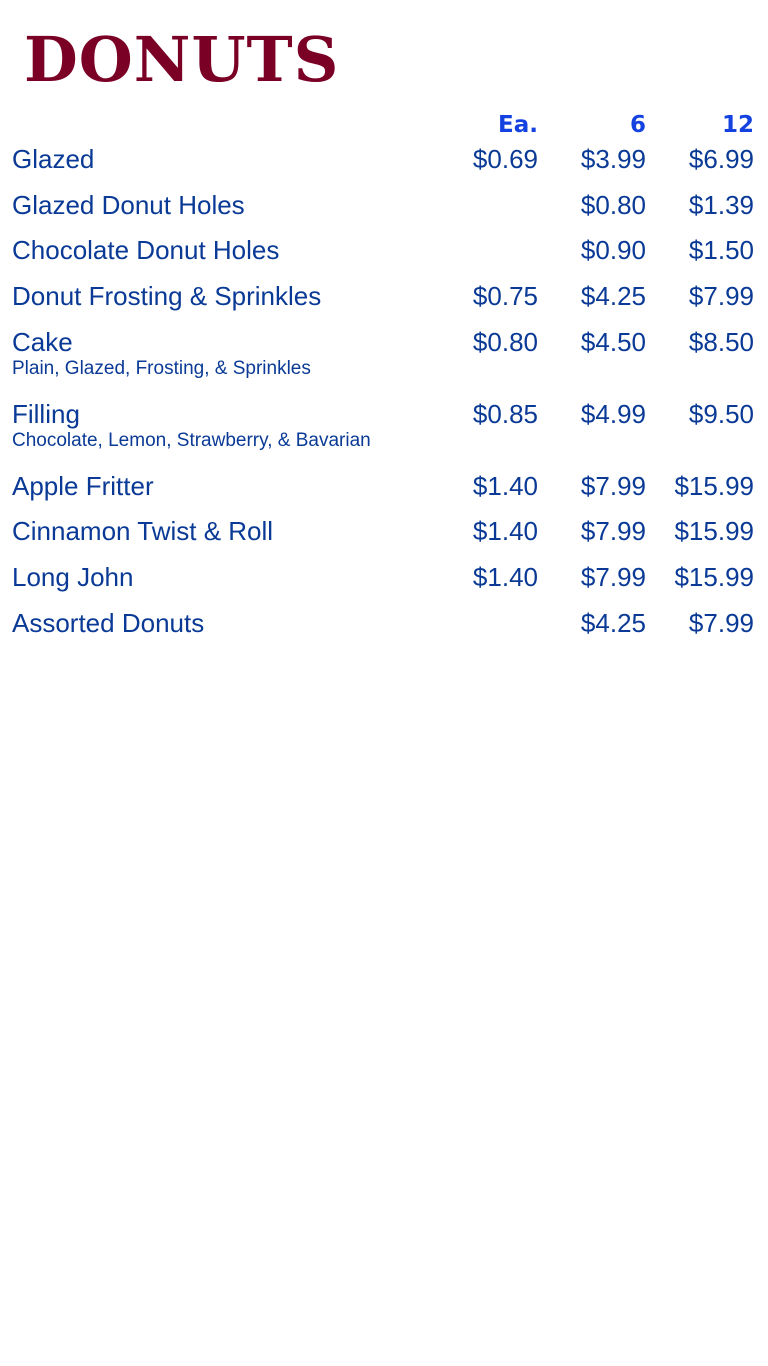 This screenshot has width=768, height=1366. Describe the element at coordinates (46, 413) in the screenshot. I see `menu-item-name: Filling` at that location.